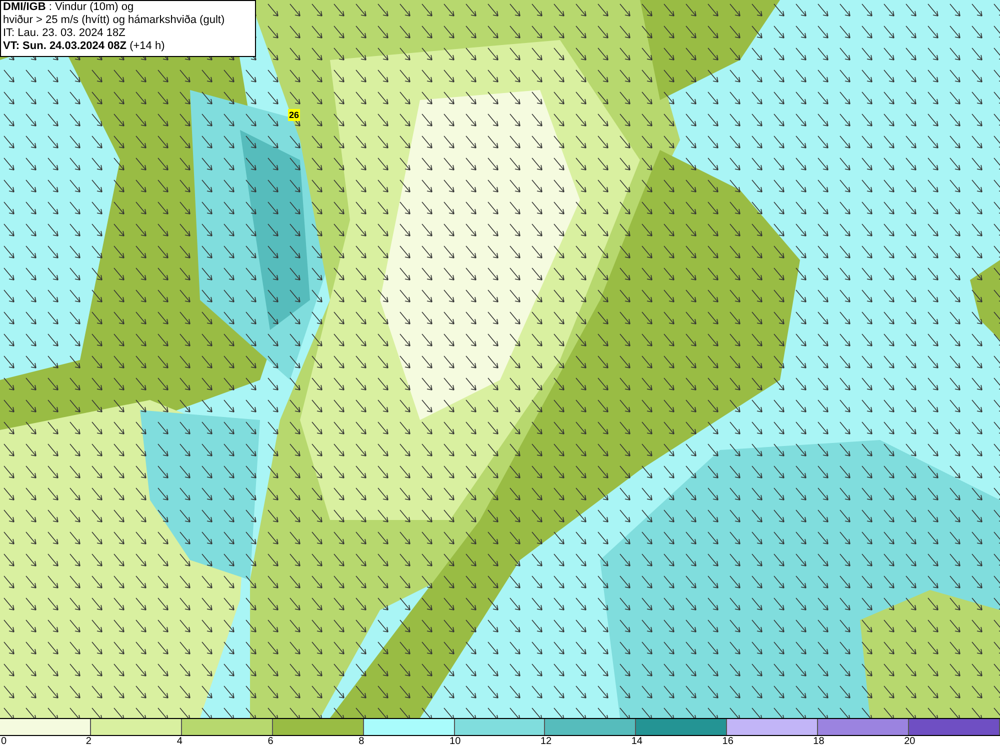 The height and width of the screenshot is (747, 1000). What do you see at coordinates (4, 741) in the screenshot?
I see `legend-tick-label: 0` at bounding box center [4, 741].